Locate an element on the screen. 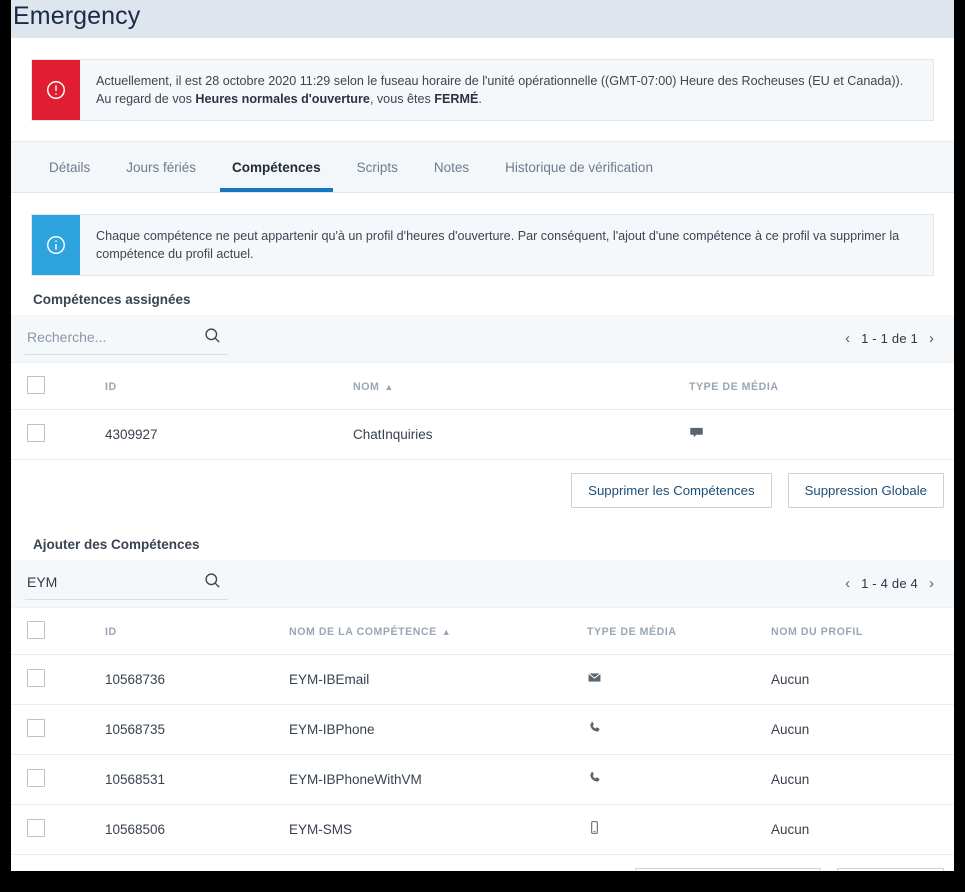 This screenshot has width=965, height=892. tab-label: Compétences is located at coordinates (276, 167).